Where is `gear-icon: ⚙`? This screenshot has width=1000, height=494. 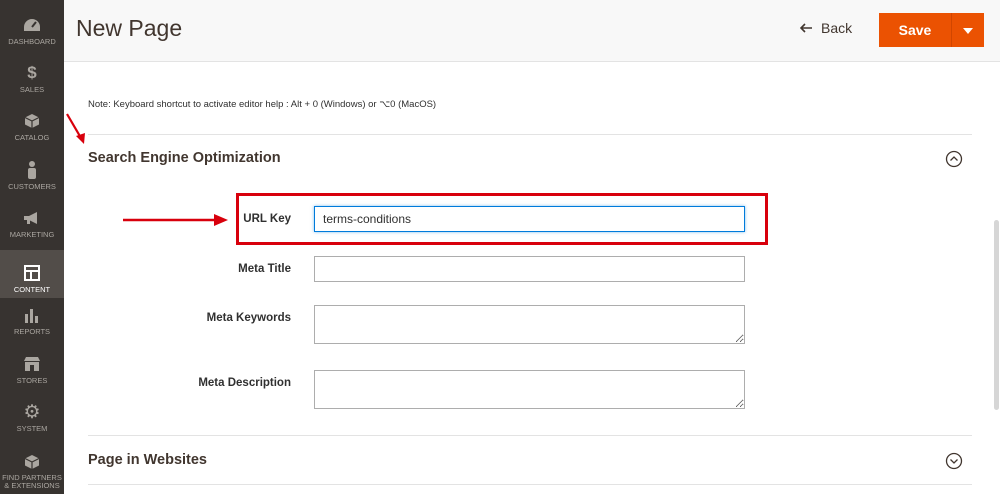 gear-icon: ⚙ is located at coordinates (32, 412).